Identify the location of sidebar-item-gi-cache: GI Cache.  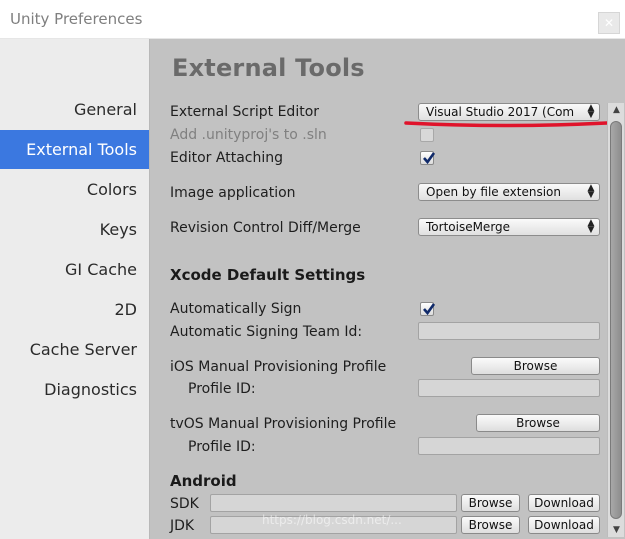
(74, 269).